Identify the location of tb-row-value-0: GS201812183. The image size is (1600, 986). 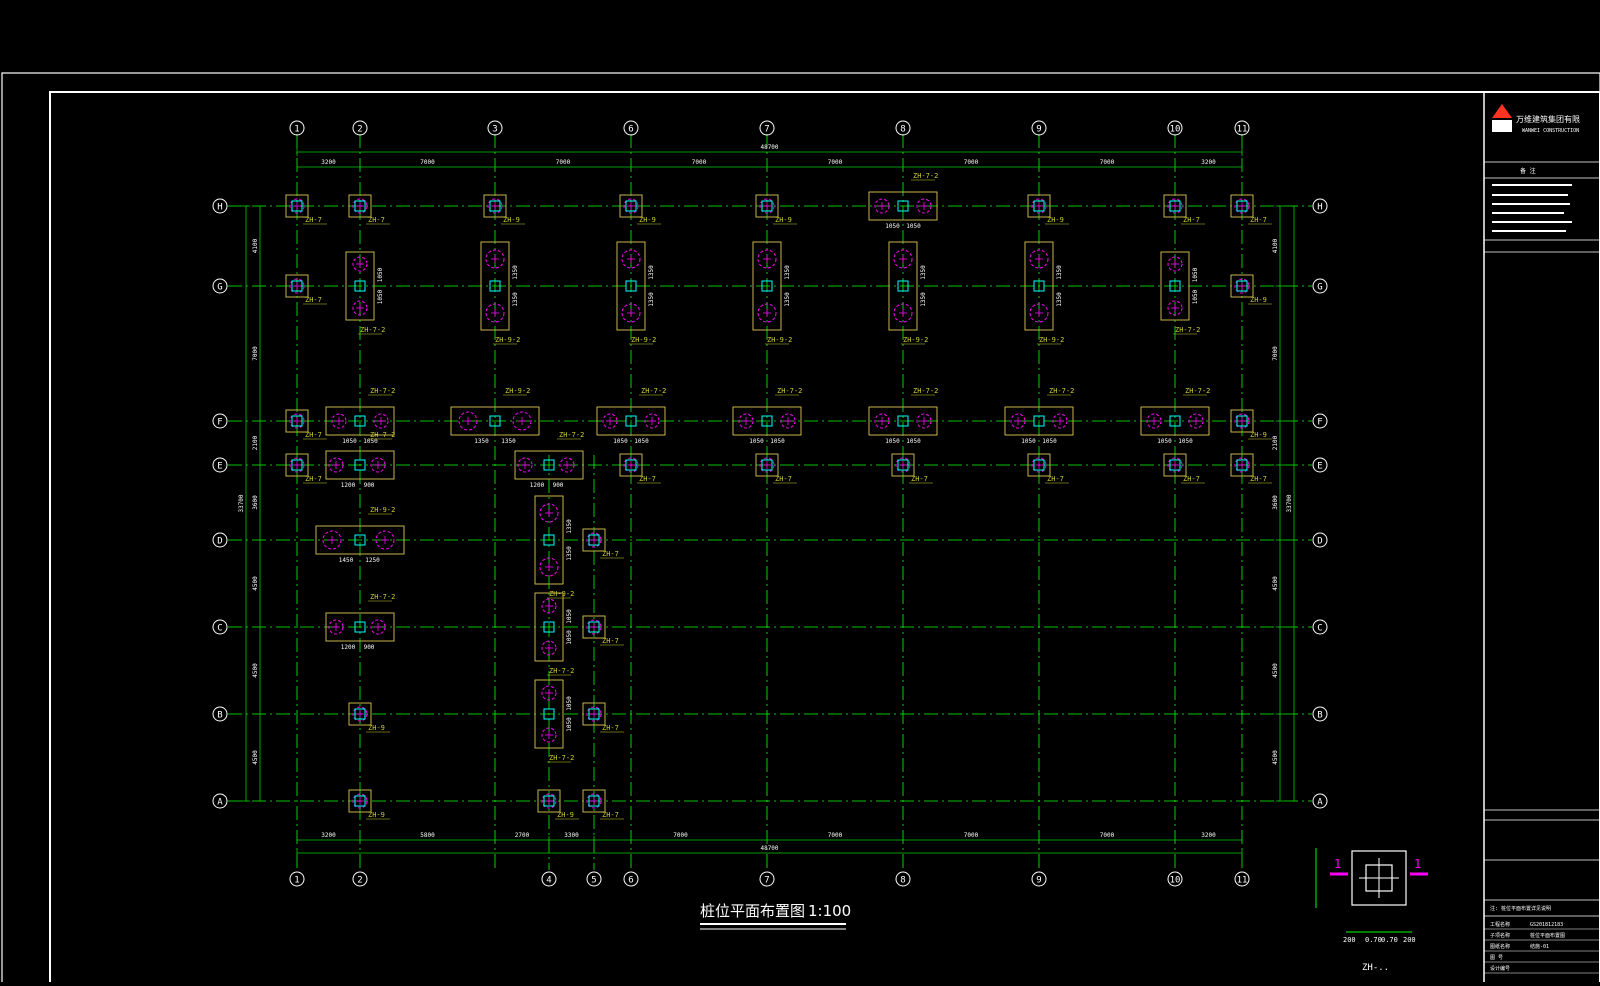
(1546, 925).